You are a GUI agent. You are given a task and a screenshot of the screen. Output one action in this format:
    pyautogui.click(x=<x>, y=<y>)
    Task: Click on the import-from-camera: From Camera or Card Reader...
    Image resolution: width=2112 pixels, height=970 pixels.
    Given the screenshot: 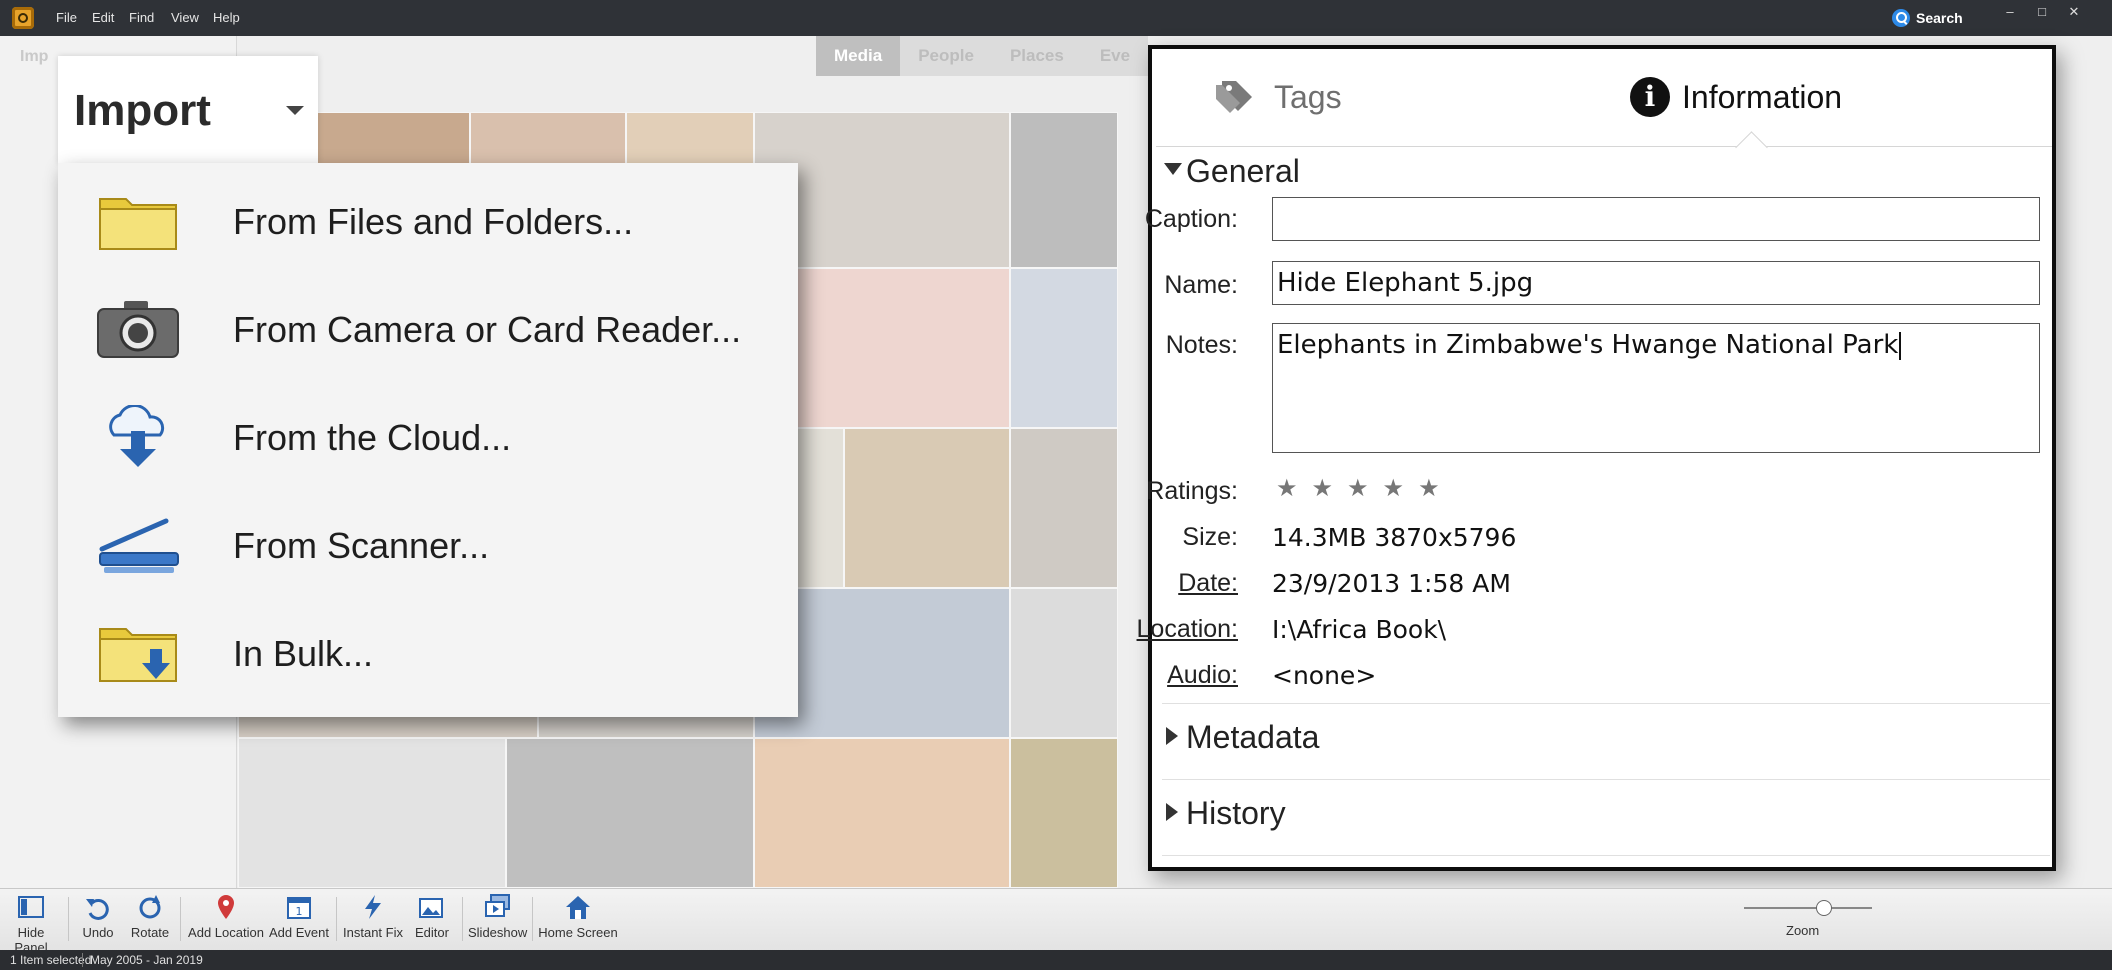 What is the action you would take?
    pyautogui.click(x=428, y=325)
    